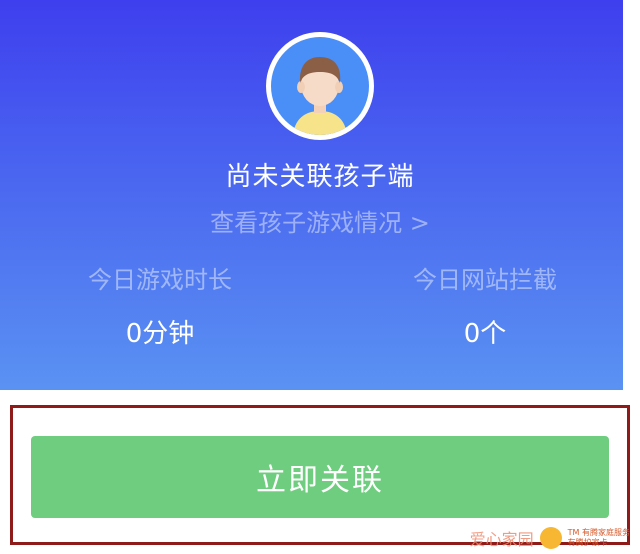  What do you see at coordinates (320, 220) in the screenshot?
I see `view-child-games-link: 查看孩子游戏情况 >` at bounding box center [320, 220].